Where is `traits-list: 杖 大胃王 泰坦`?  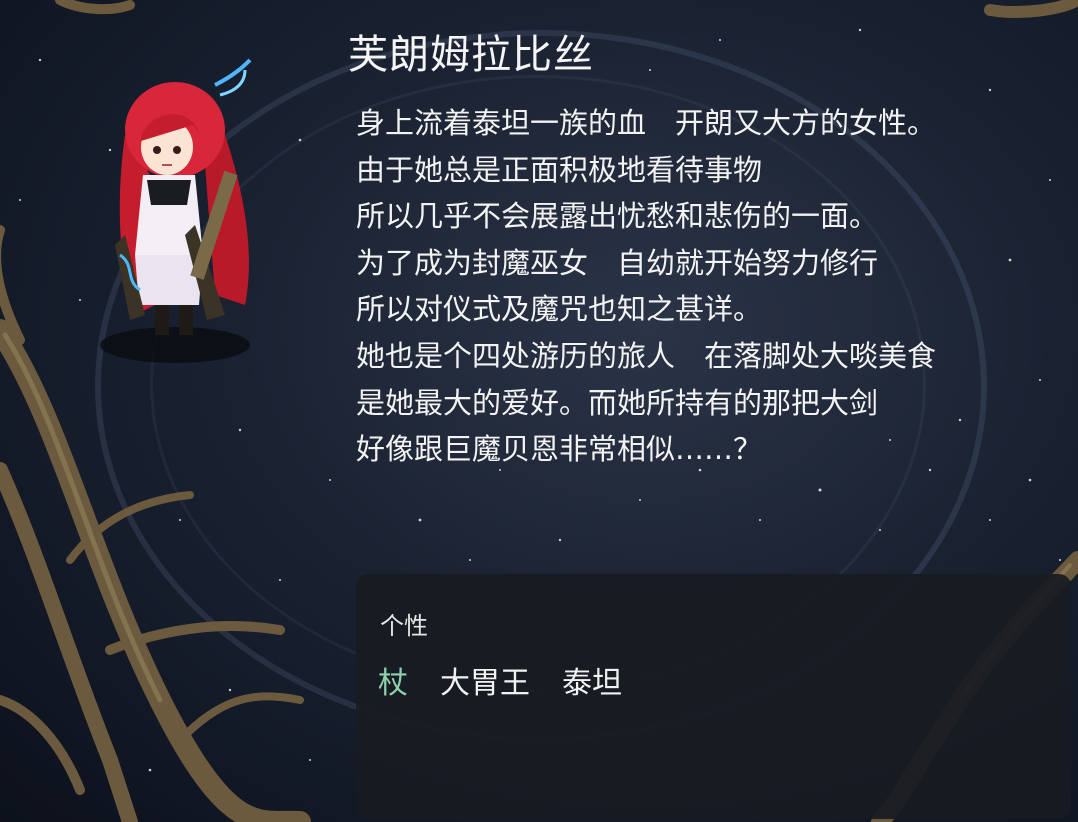
traits-list: 杖 大胃王 泰坦 is located at coordinates (500, 680).